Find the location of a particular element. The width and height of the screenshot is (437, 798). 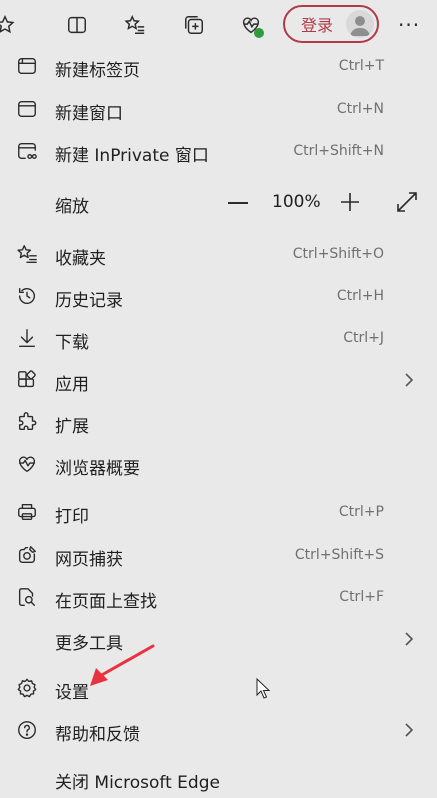

menu-item-new-inprivate: 新建 InPrivate 窗口 Ctrl+Shift+N is located at coordinates (218, 151).